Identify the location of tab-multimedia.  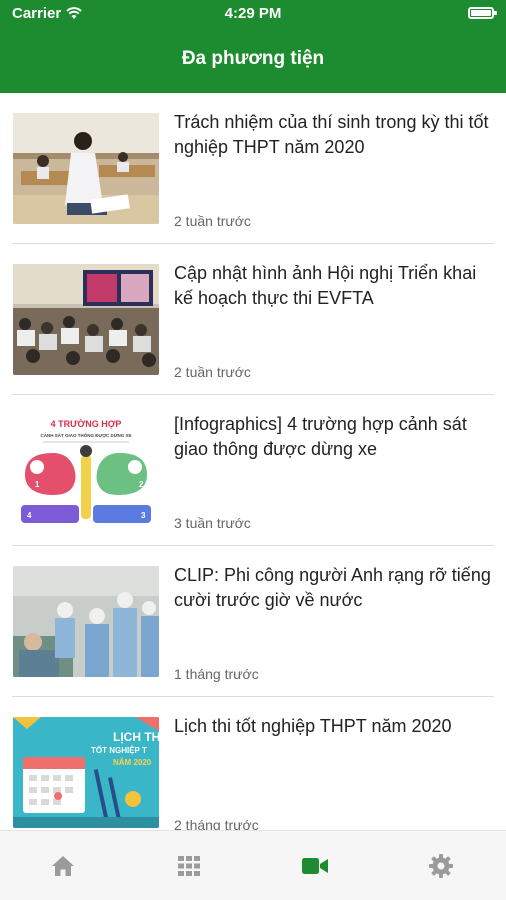
(315, 865).